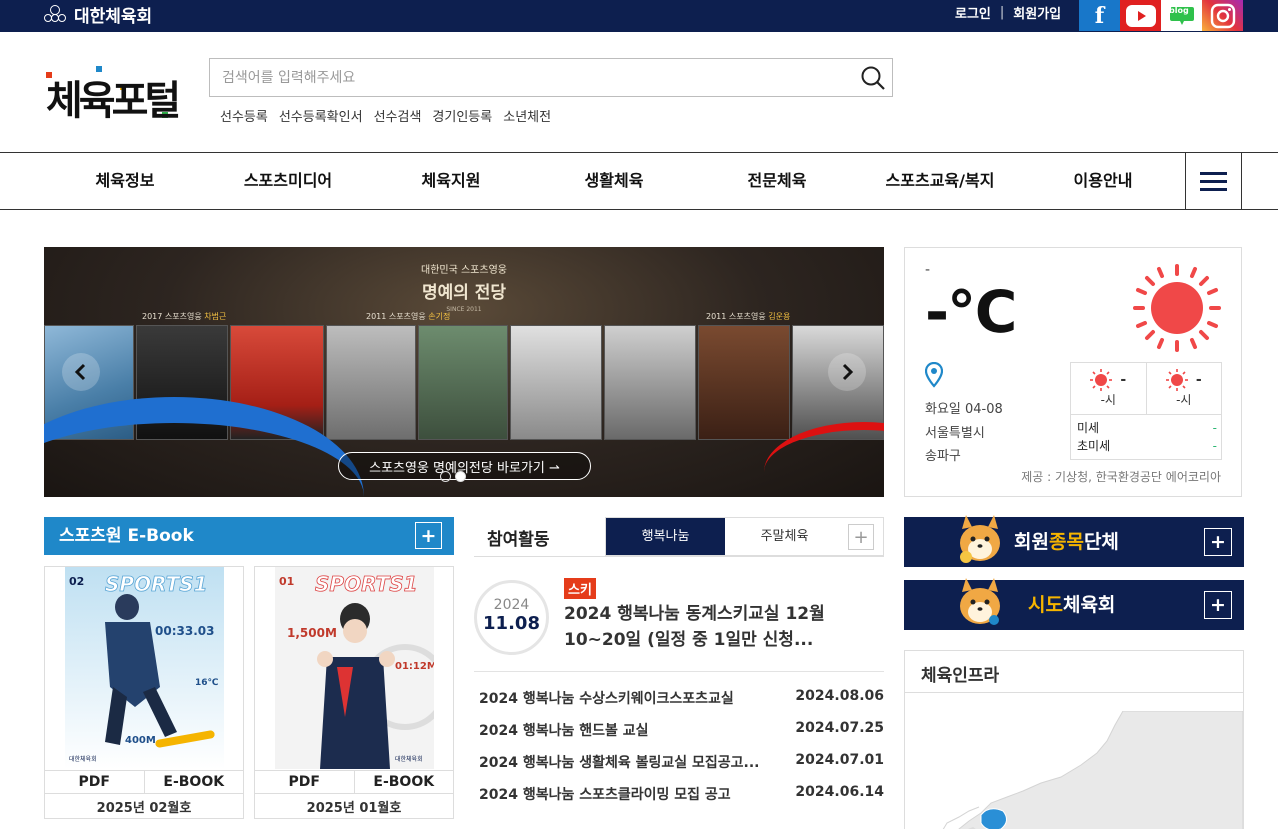  I want to click on provincial-councils-more-icon: +, so click(1218, 605).